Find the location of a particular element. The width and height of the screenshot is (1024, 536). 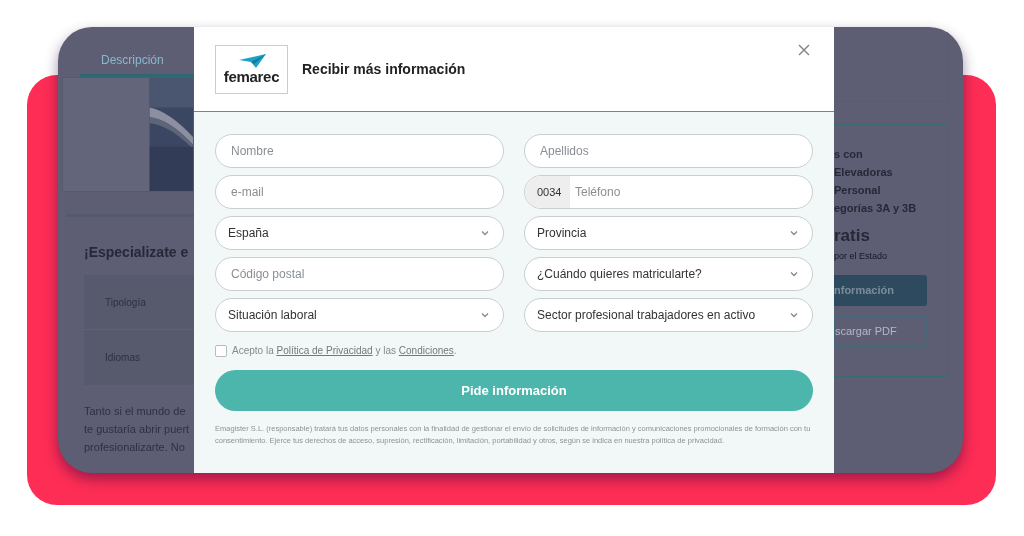

side-button: nformación is located at coordinates (880, 290).